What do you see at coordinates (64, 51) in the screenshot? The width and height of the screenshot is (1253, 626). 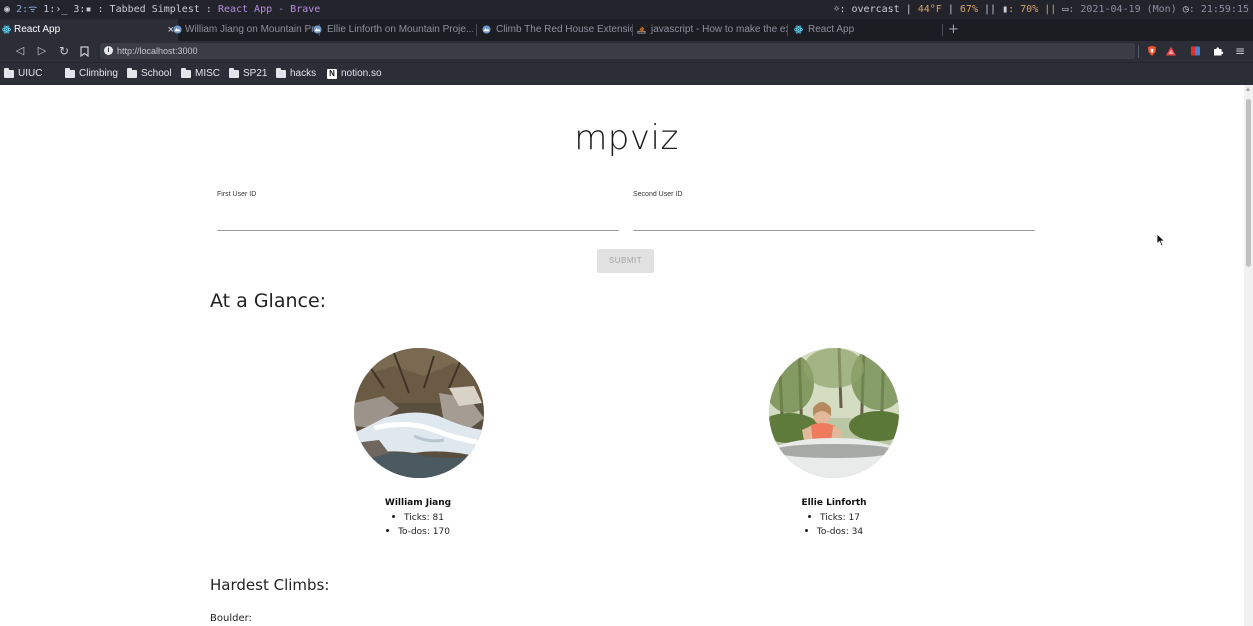 I see `reload-icon: ↻` at bounding box center [64, 51].